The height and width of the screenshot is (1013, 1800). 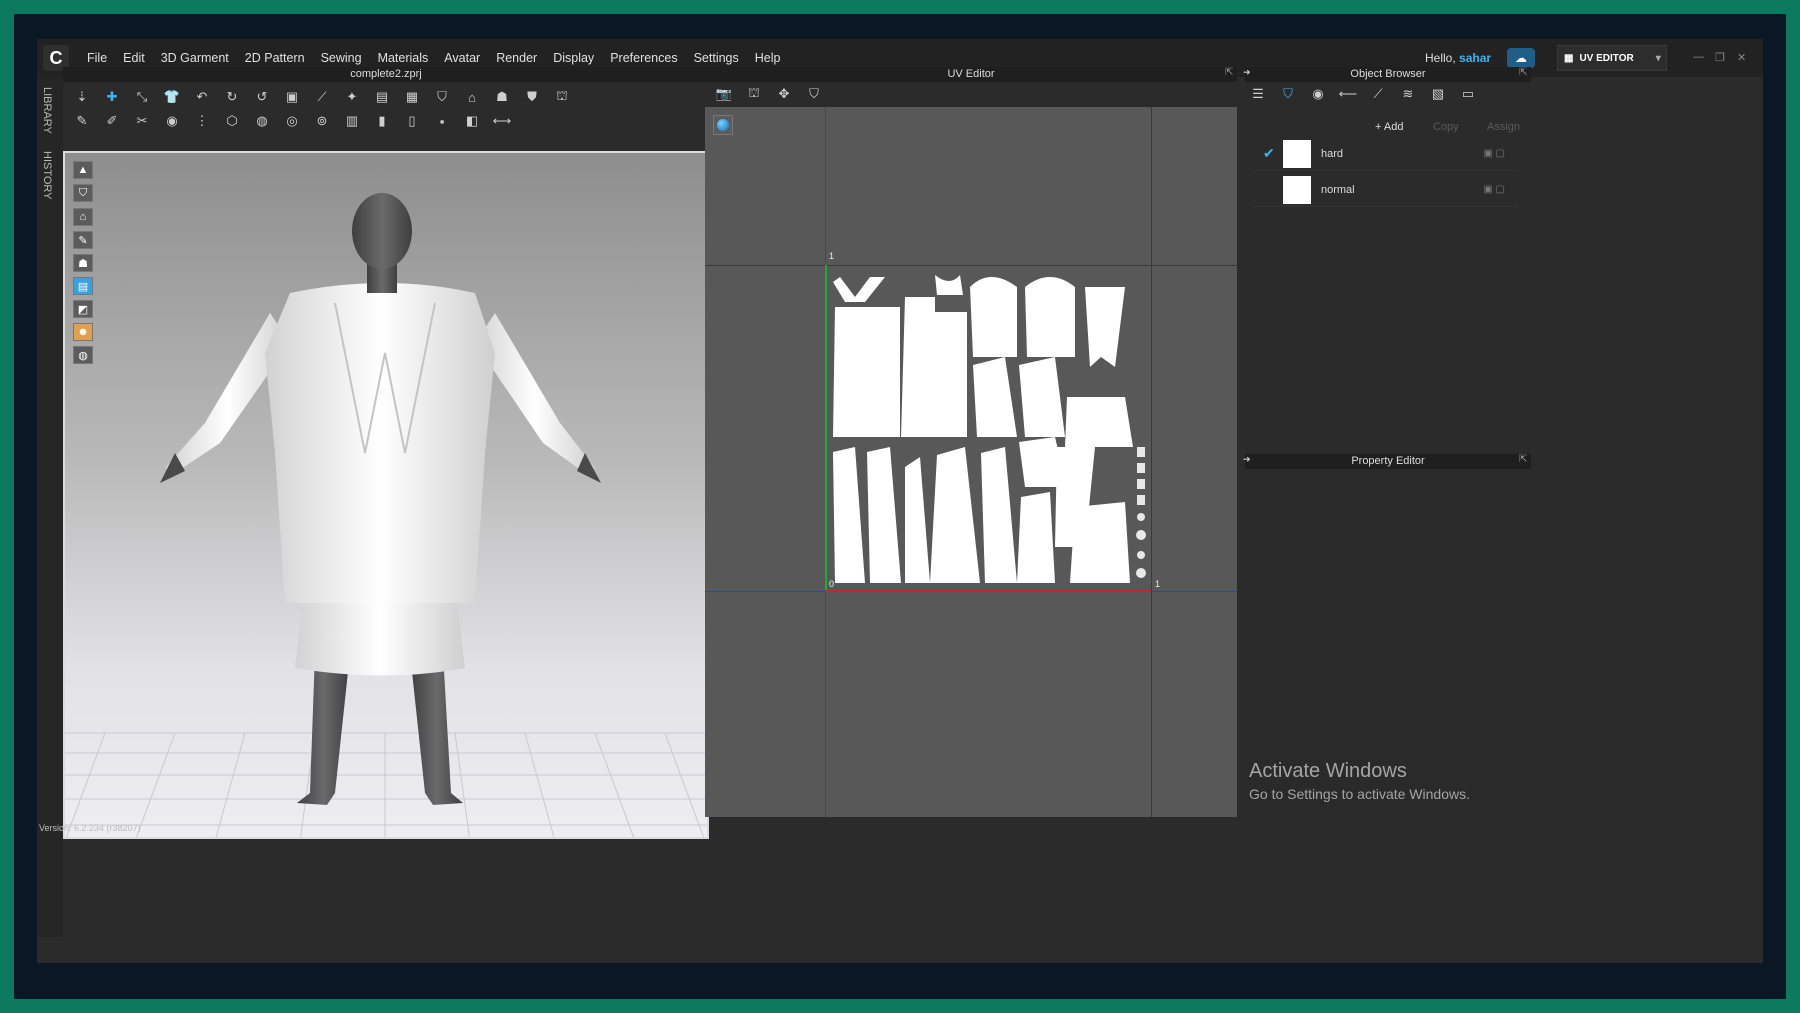 I want to click on tape-icon: ▥, so click(x=352, y=121).